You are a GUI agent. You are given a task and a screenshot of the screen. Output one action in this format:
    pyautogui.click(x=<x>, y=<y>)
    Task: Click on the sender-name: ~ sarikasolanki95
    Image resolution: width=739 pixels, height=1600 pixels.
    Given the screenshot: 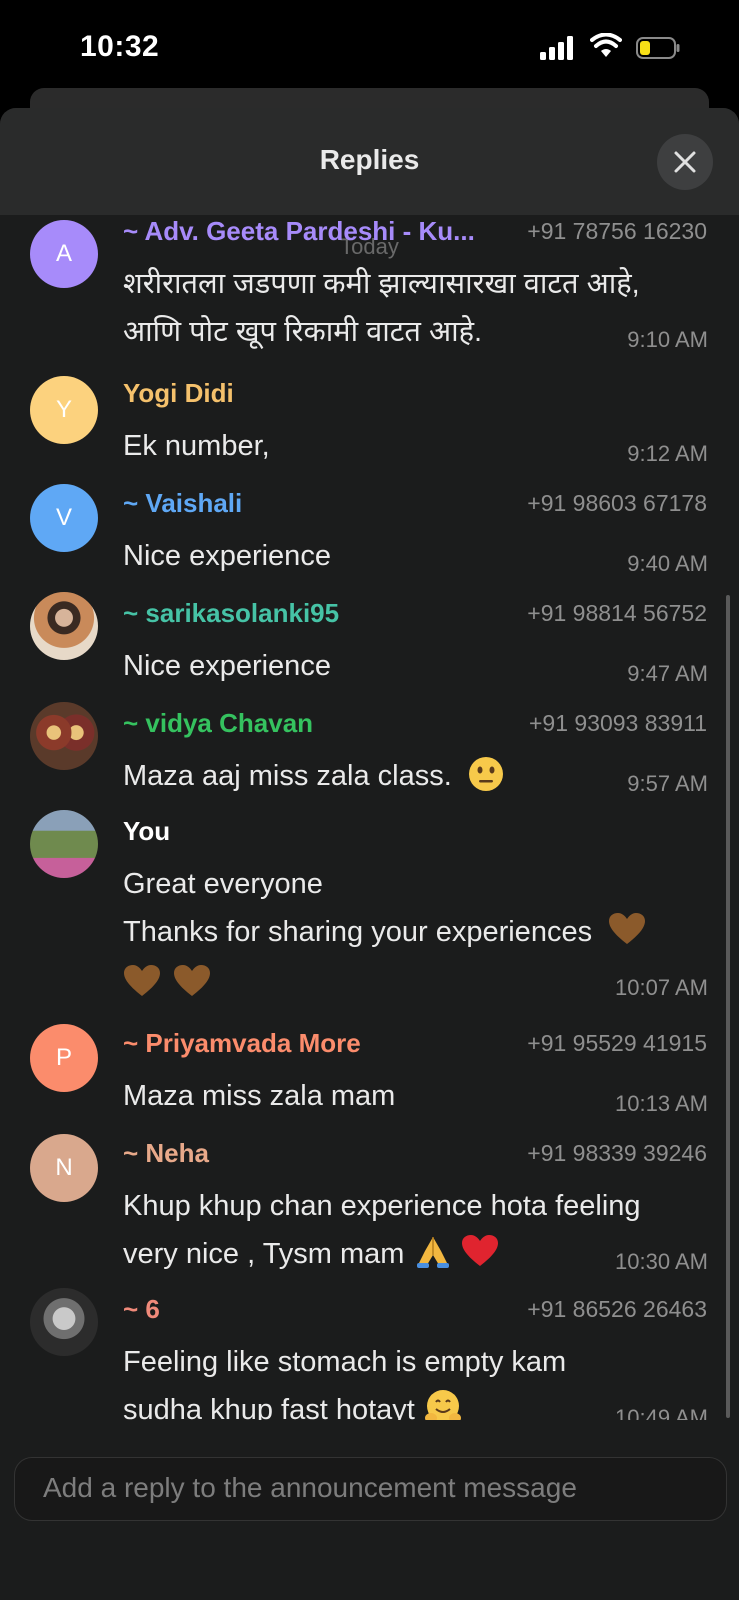 What is the action you would take?
    pyautogui.click(x=231, y=613)
    